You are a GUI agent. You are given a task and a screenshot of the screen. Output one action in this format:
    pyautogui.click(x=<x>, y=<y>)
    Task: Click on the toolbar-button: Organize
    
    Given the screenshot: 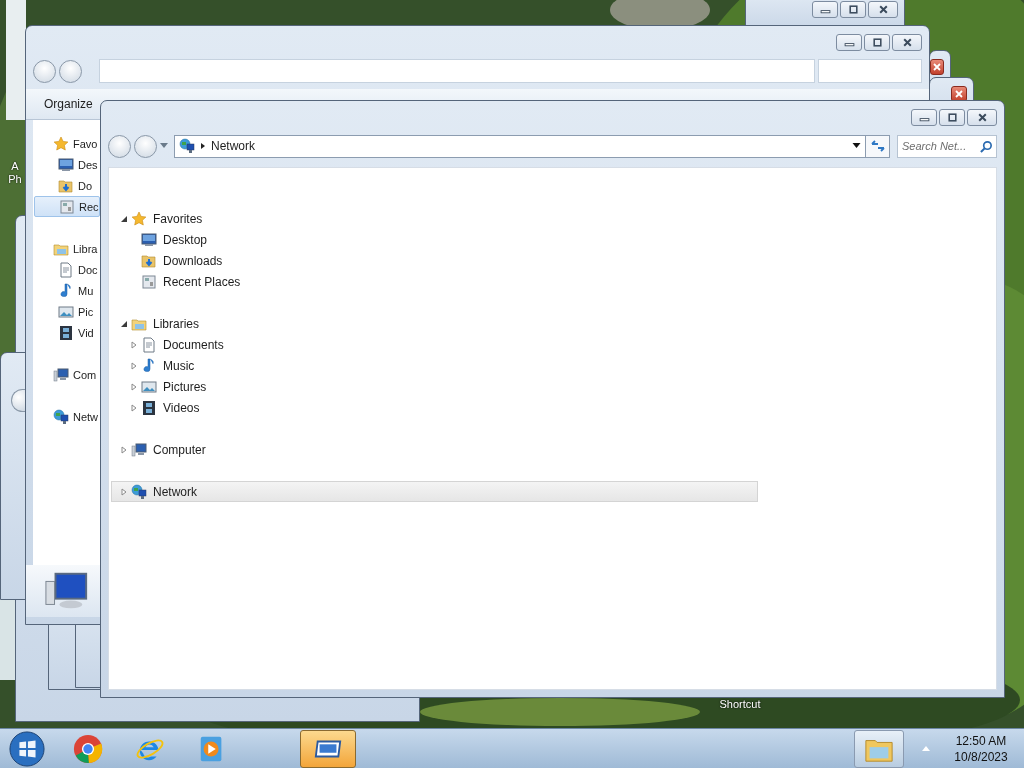 What is the action you would take?
    pyautogui.click(x=68, y=104)
    